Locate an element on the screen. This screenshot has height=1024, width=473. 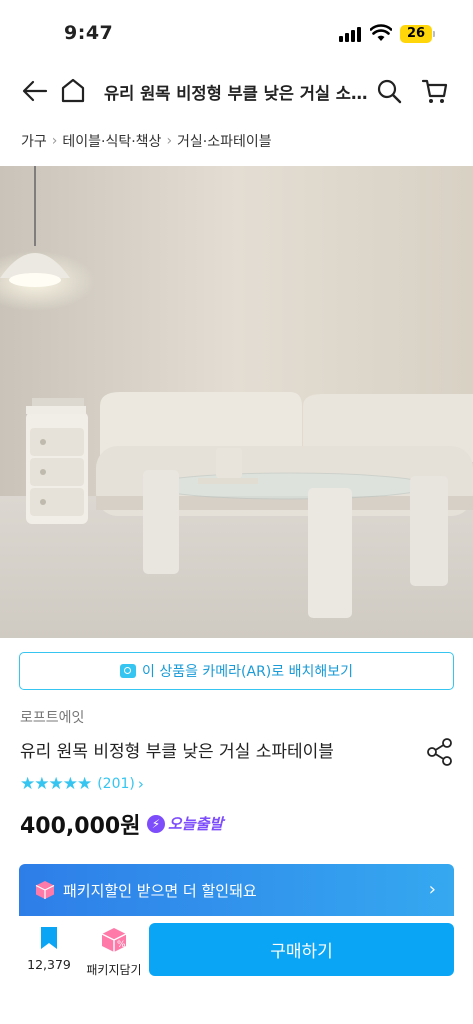
ar-button-label: 이 상품을 카메라(AR)로 배치해보기 is located at coordinates (247, 672).